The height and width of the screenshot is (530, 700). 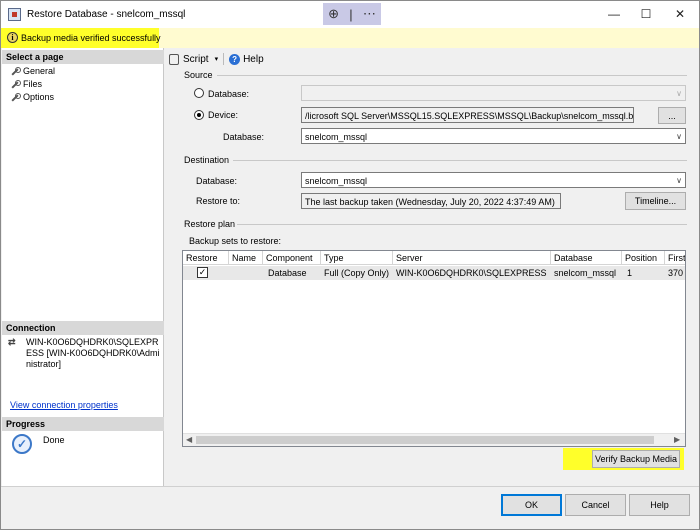 What do you see at coordinates (199, 115) in the screenshot?
I see `device-radio` at bounding box center [199, 115].